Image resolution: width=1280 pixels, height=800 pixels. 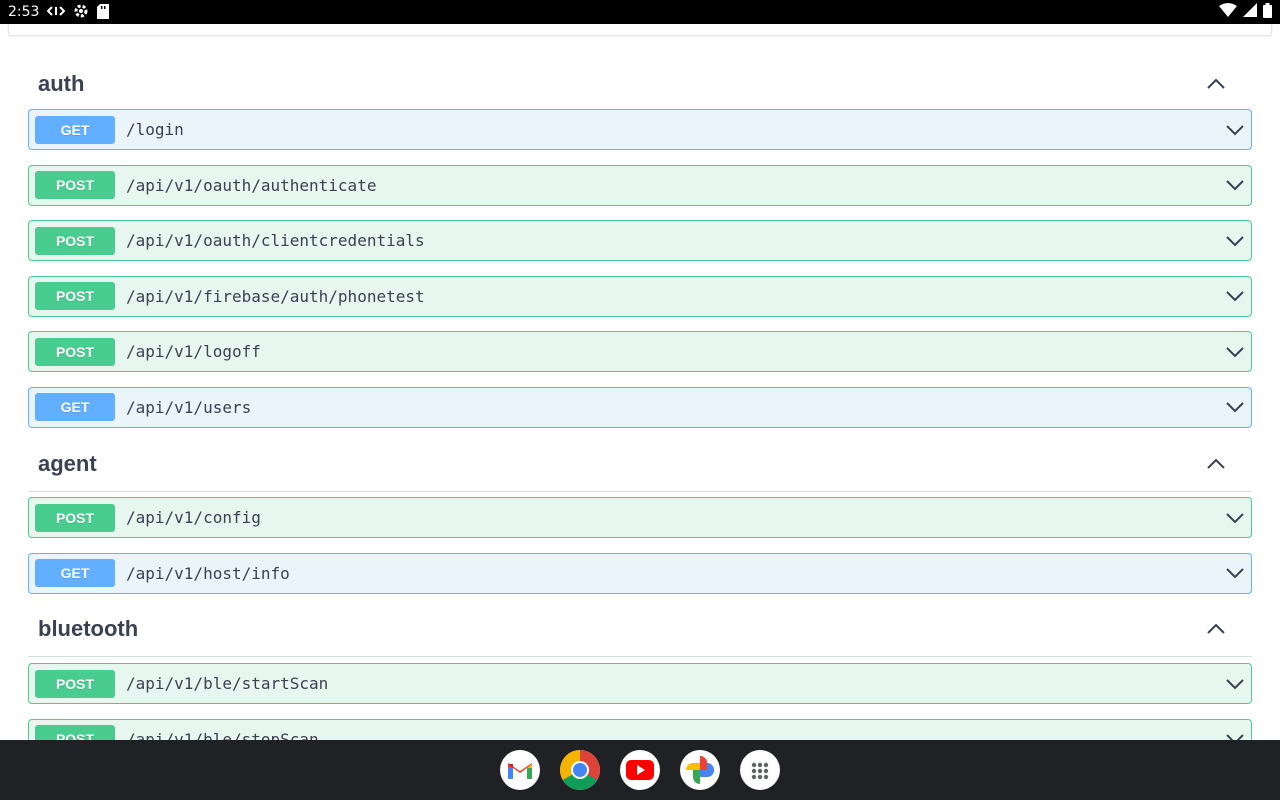 What do you see at coordinates (1250, 12) in the screenshot?
I see `signal-icon` at bounding box center [1250, 12].